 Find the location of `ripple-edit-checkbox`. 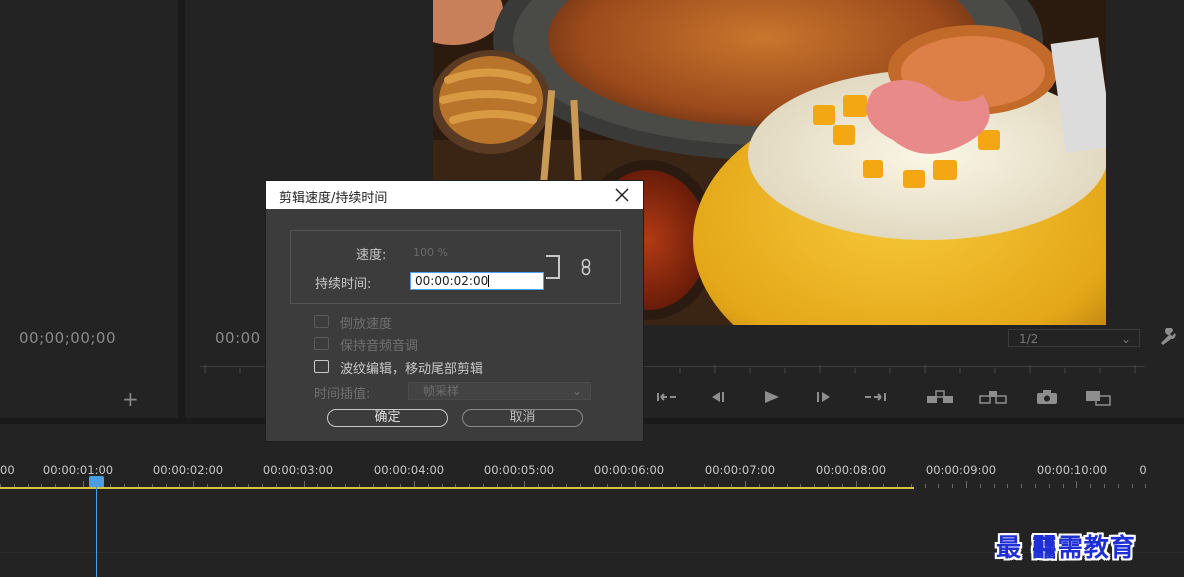

ripple-edit-checkbox is located at coordinates (321, 366).